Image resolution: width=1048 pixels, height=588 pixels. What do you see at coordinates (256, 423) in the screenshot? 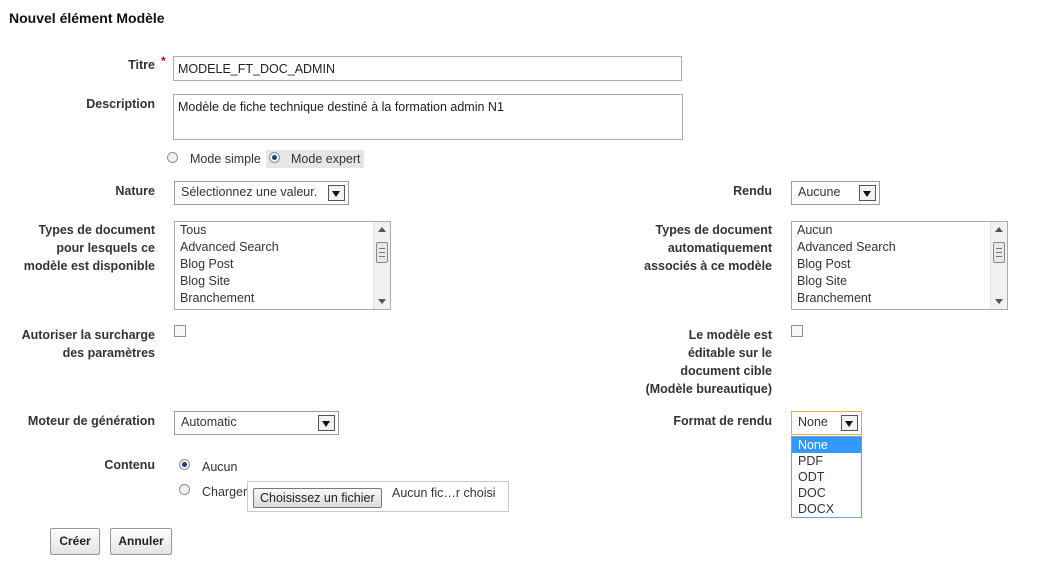
I see `moteur-select: Automatic` at bounding box center [256, 423].